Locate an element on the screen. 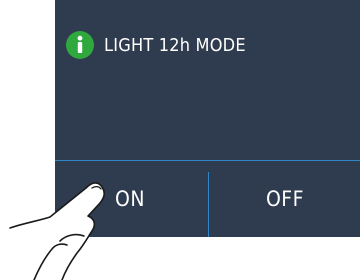  dialog-header: LIGHT 12h MODE is located at coordinates (156, 45).